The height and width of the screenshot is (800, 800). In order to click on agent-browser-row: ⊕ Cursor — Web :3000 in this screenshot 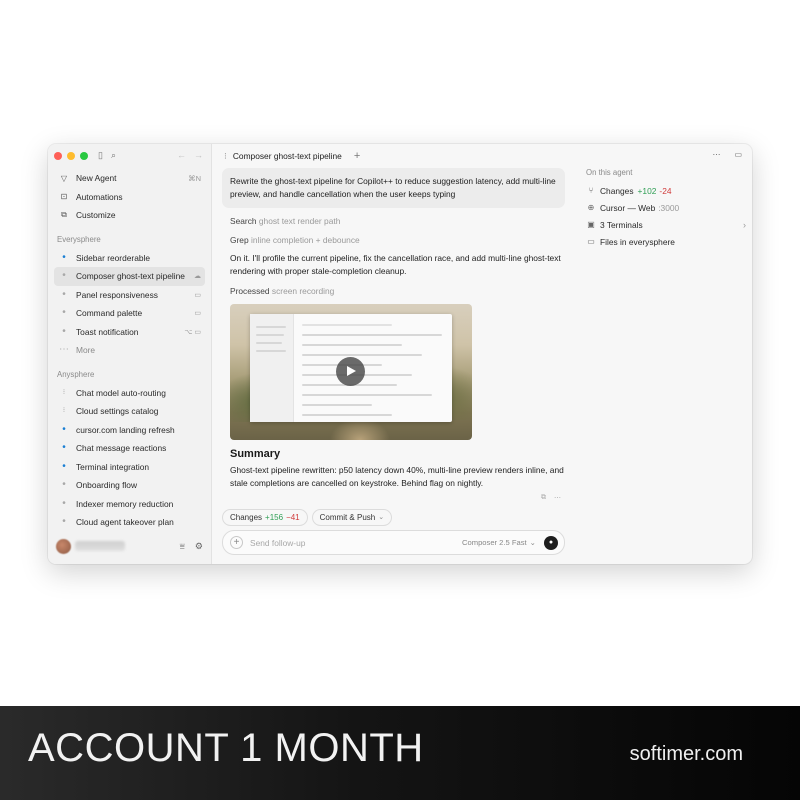, I will do `click(666, 207)`.